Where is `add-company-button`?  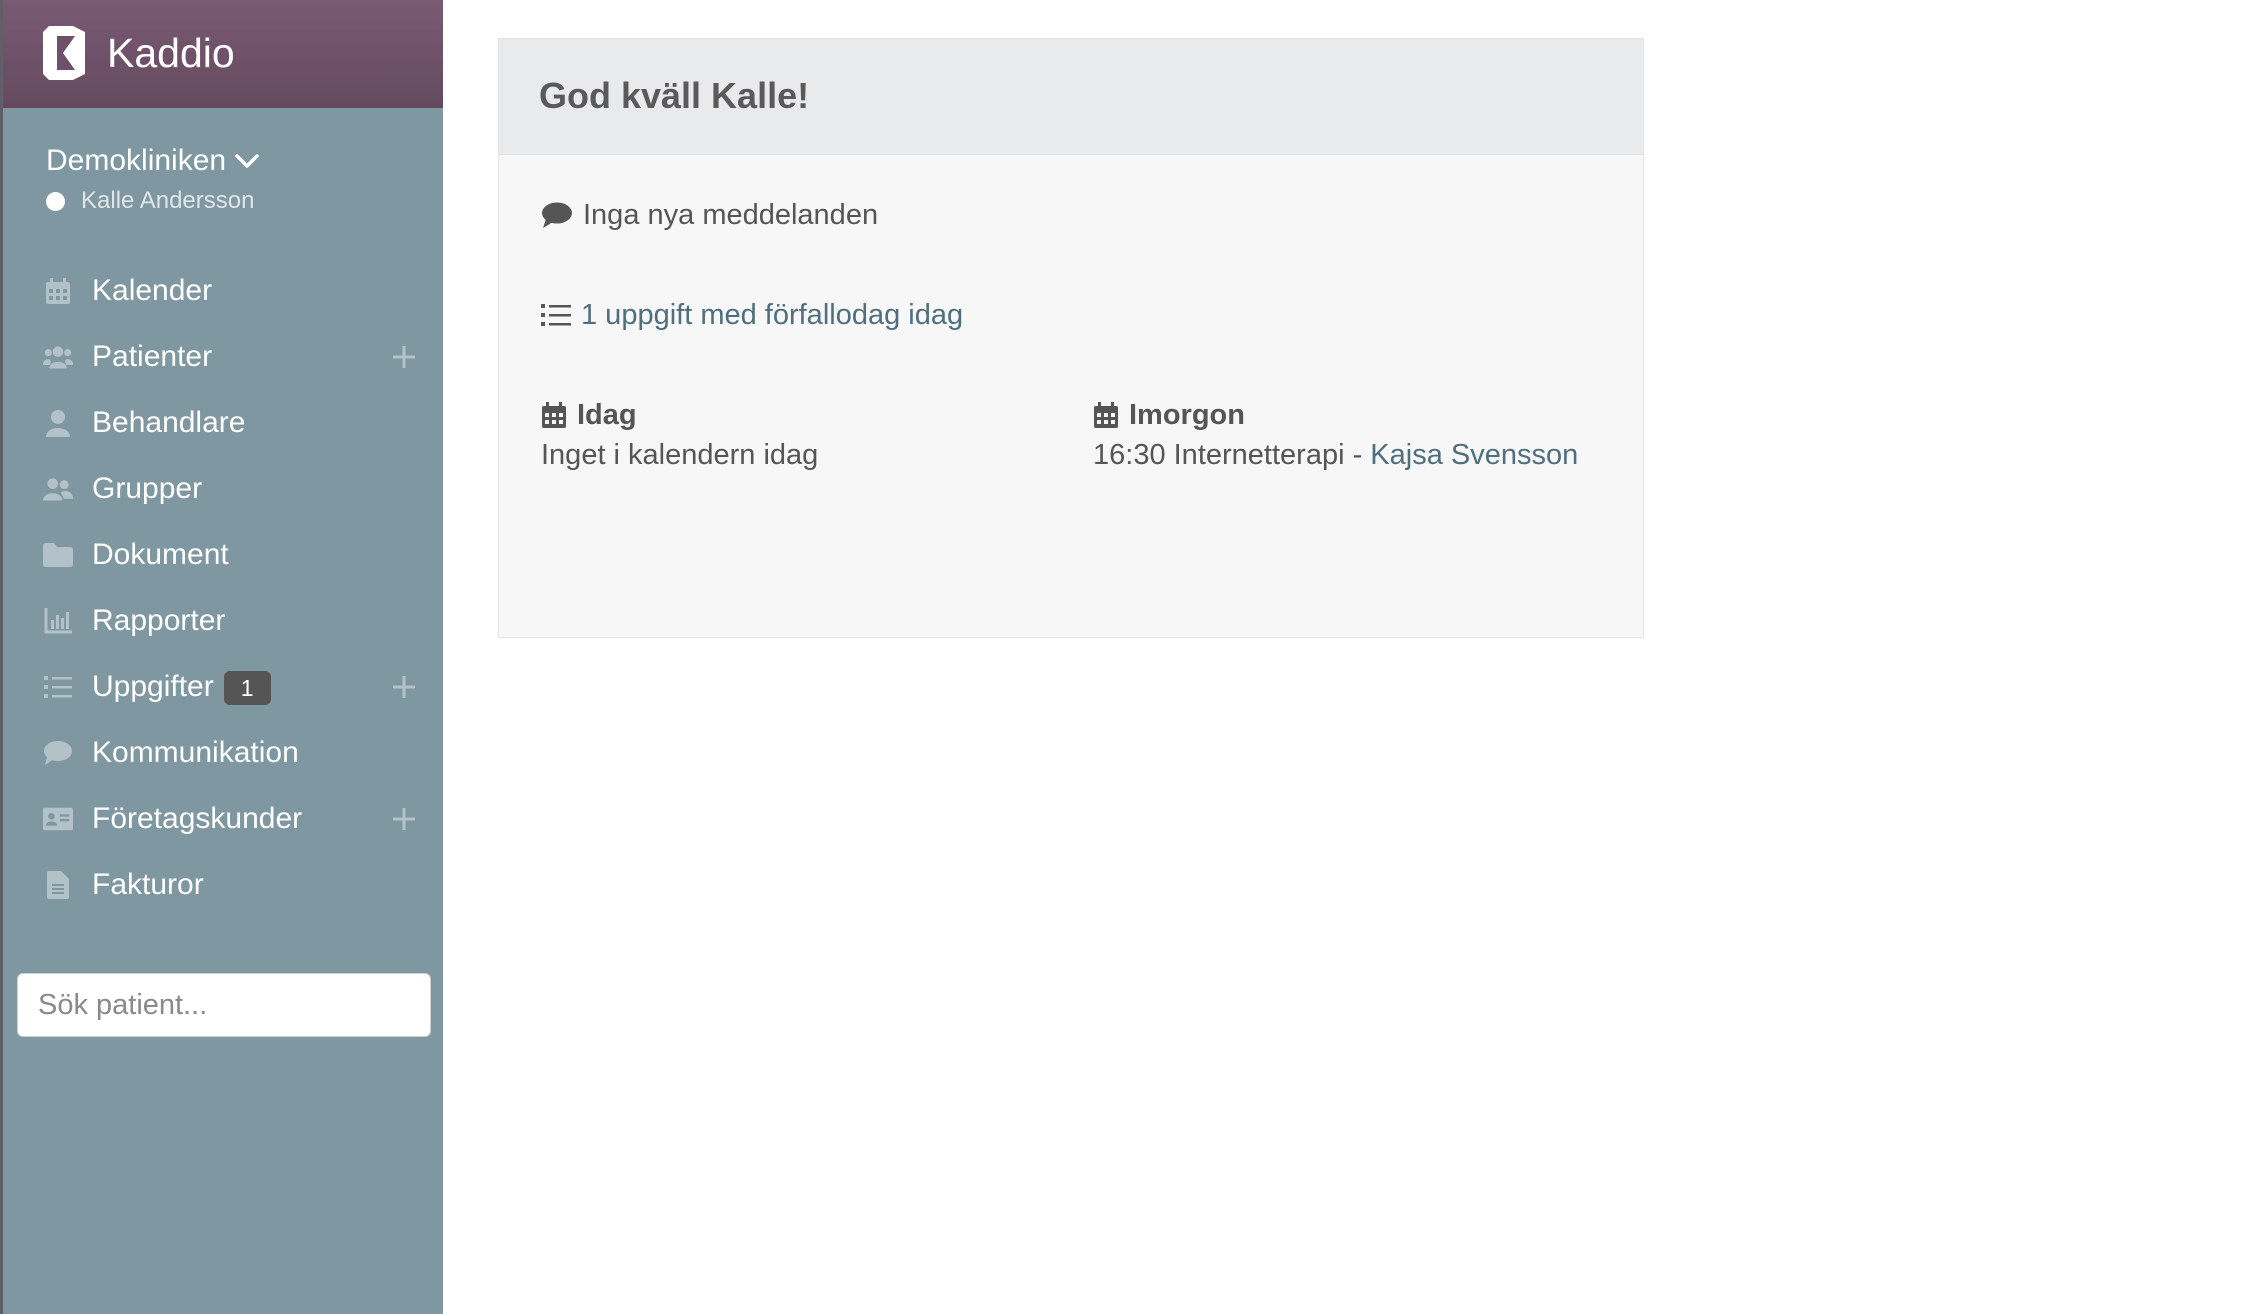 add-company-button is located at coordinates (404, 819).